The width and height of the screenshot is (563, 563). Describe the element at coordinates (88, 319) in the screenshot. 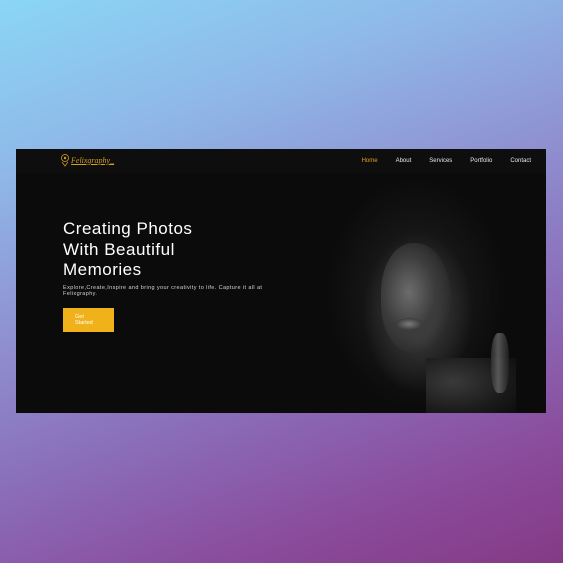

I see `get-started-button: Get Started` at that location.